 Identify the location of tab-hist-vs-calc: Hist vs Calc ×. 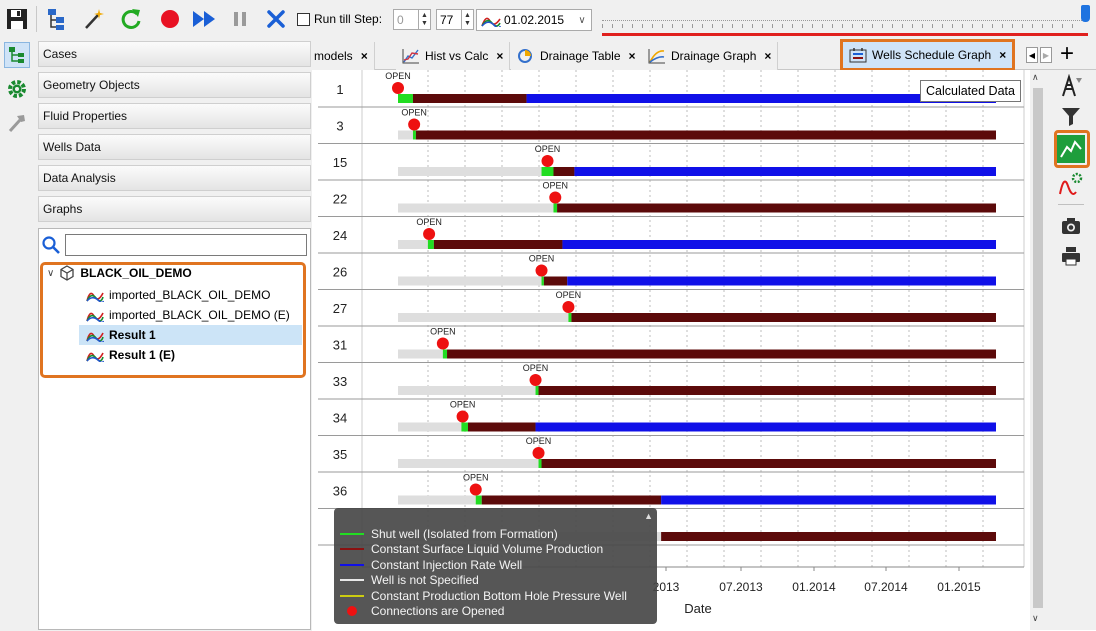
(453, 56).